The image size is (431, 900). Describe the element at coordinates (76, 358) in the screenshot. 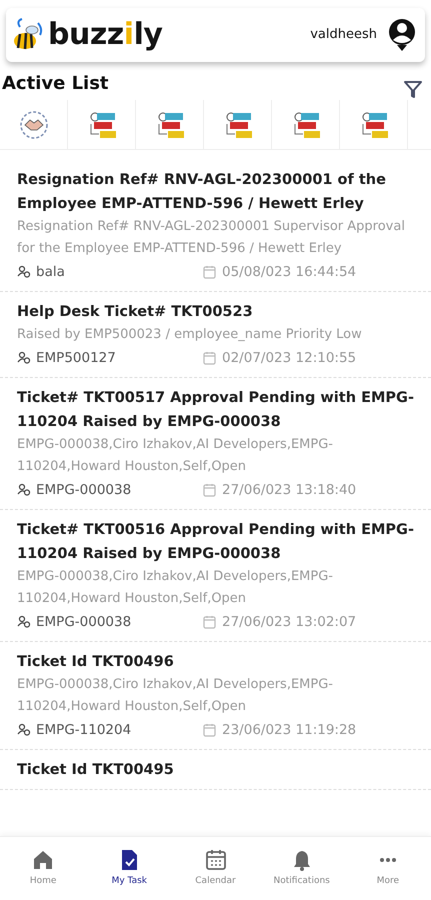

I see `assignee-label: EMP500127` at that location.